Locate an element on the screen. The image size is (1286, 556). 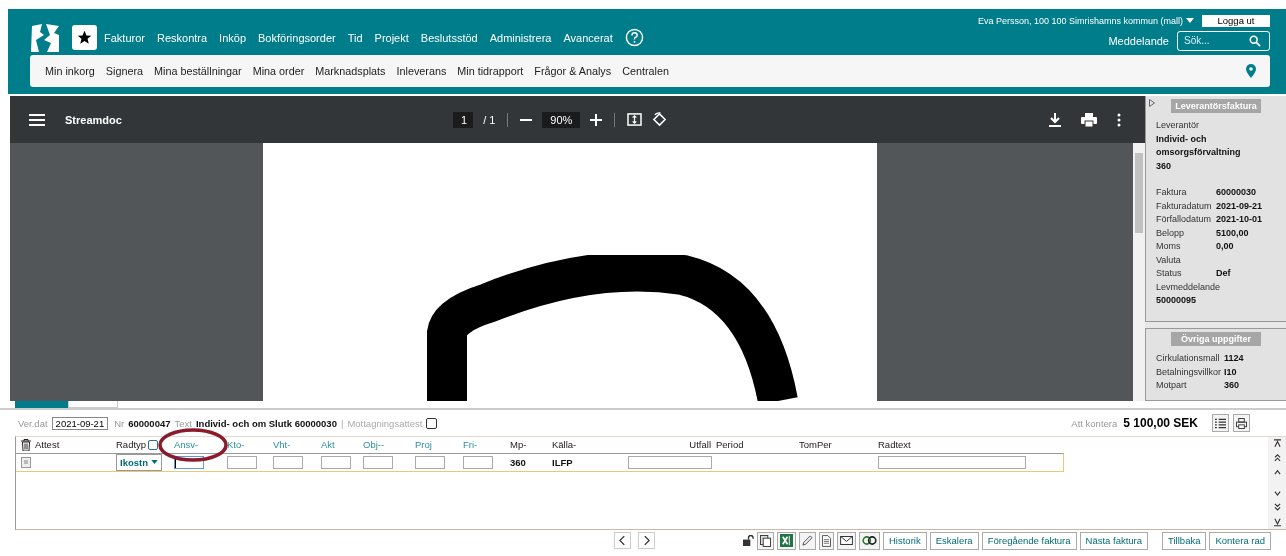
subnav-link: Centralen is located at coordinates (645, 71).